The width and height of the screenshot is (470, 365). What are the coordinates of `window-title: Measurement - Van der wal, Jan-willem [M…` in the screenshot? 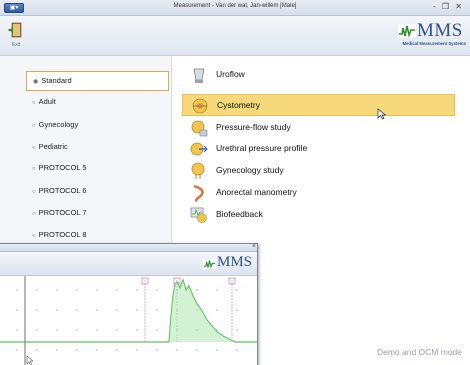 It's located at (235, 6).